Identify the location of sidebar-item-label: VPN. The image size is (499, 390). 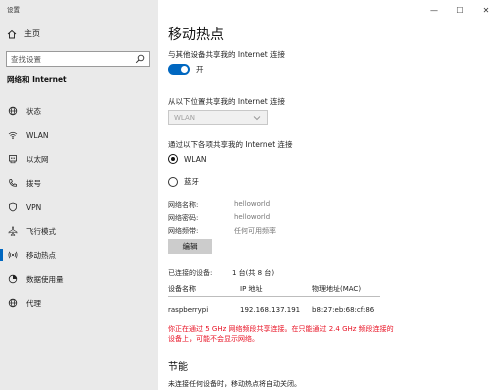
(34, 207).